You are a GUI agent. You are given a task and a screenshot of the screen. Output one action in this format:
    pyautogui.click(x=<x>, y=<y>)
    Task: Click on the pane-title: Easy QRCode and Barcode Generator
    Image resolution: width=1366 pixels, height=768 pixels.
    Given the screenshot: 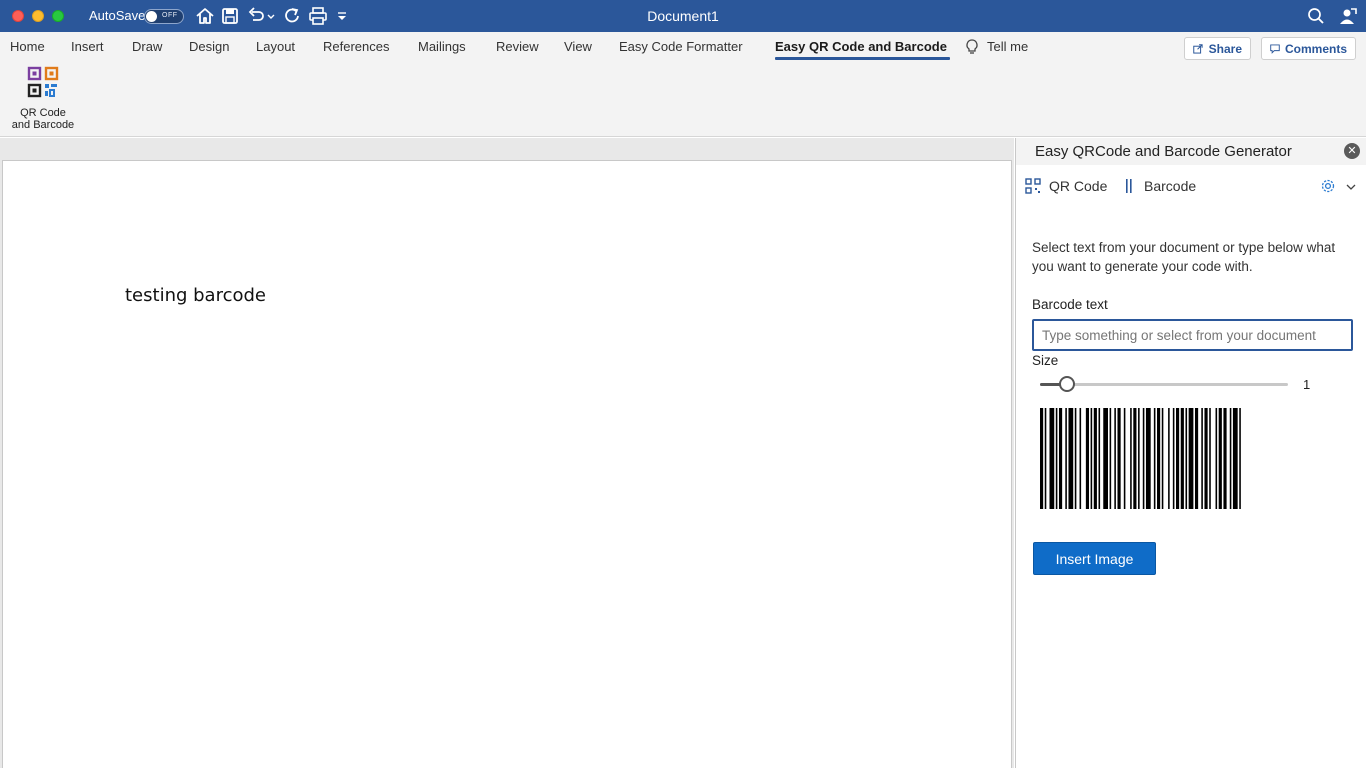 What is the action you would take?
    pyautogui.click(x=1163, y=151)
    